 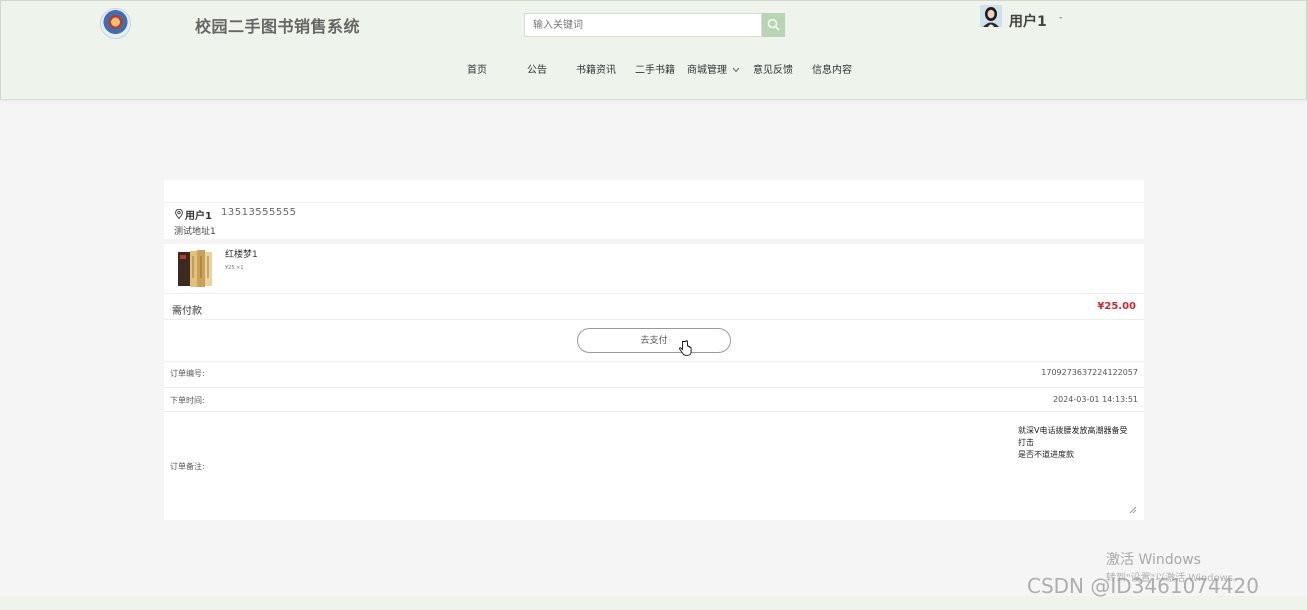 I want to click on payable-label: 需付款, so click(x=187, y=311).